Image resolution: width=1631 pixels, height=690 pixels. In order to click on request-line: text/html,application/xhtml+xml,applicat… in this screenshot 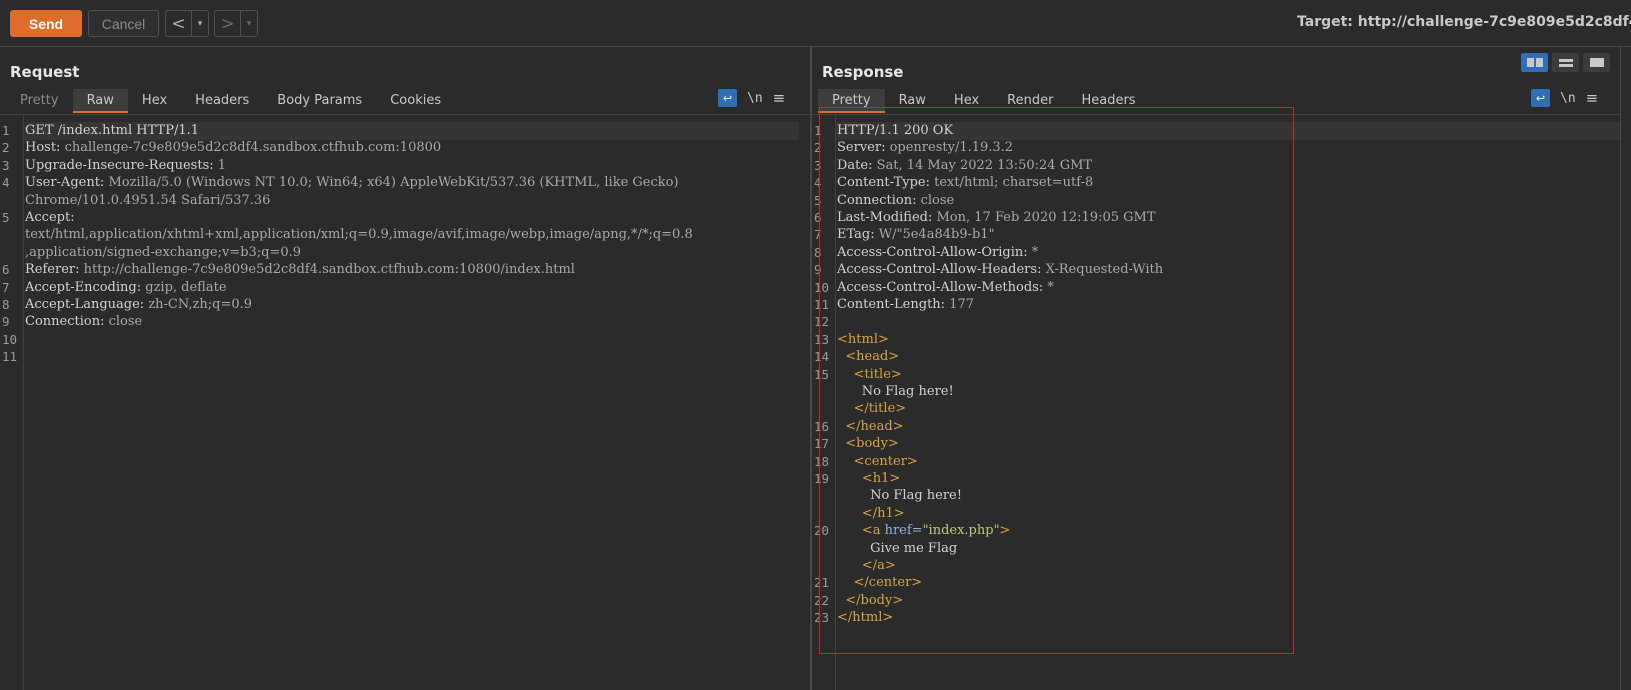, I will do `click(359, 235)`.